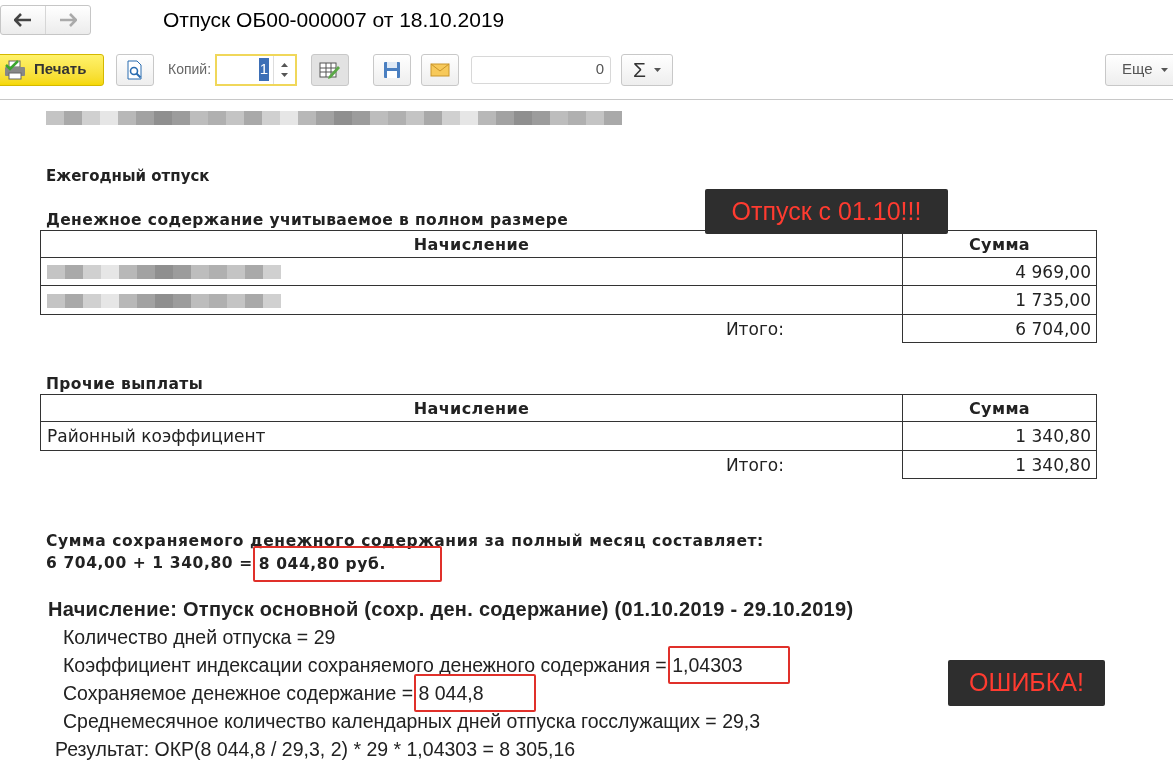  Describe the element at coordinates (471, 435) in the screenshot. I see `table-cell: Районный коэффициент` at that location.